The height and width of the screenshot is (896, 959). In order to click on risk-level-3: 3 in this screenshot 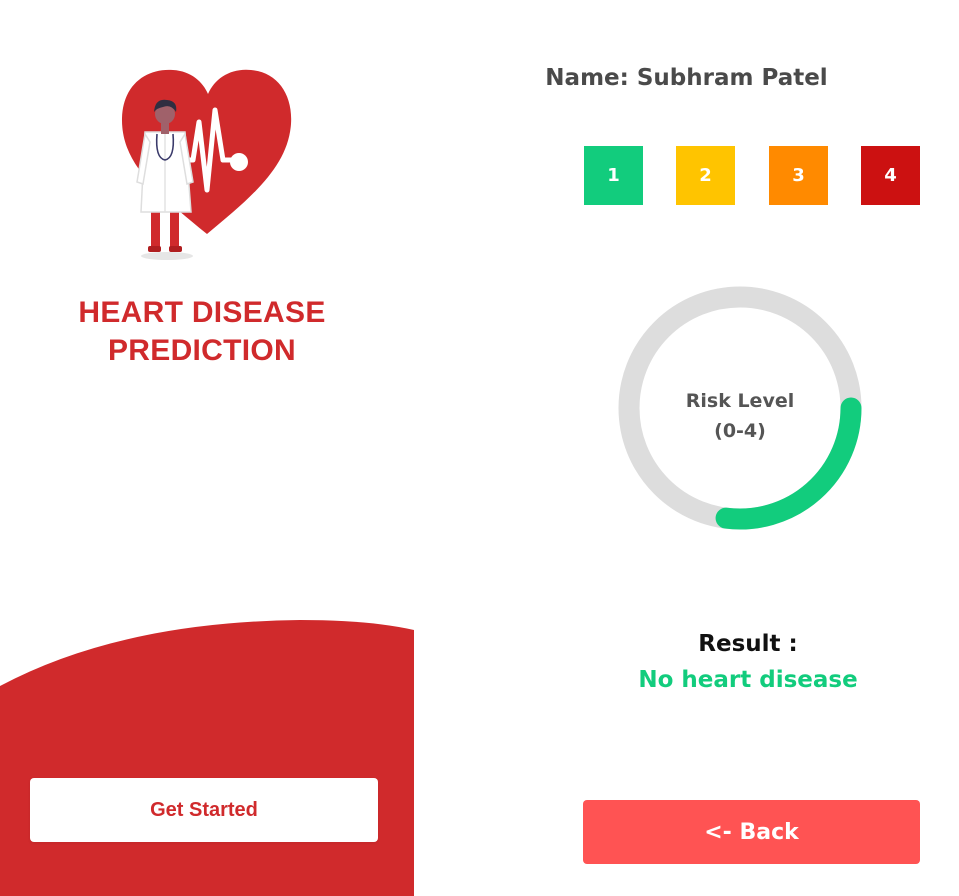, I will do `click(798, 175)`.